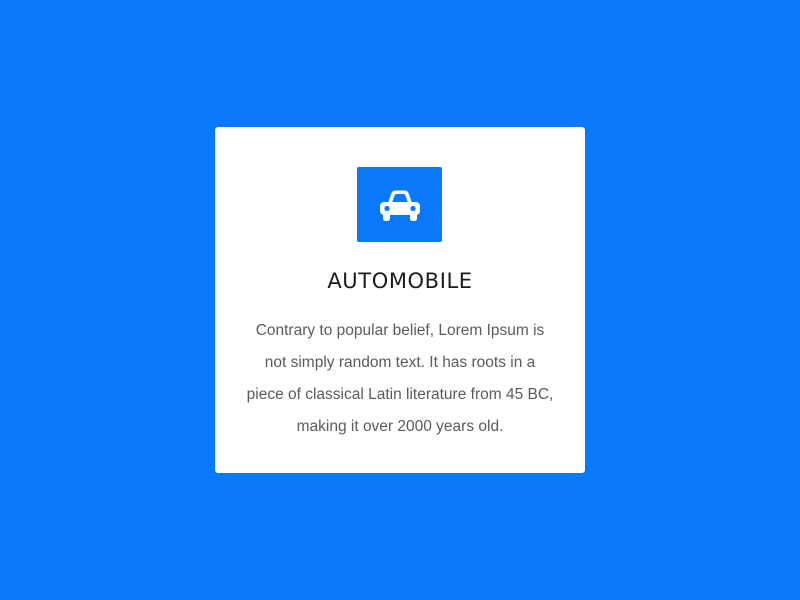  I want to click on car-icon, so click(399, 205).